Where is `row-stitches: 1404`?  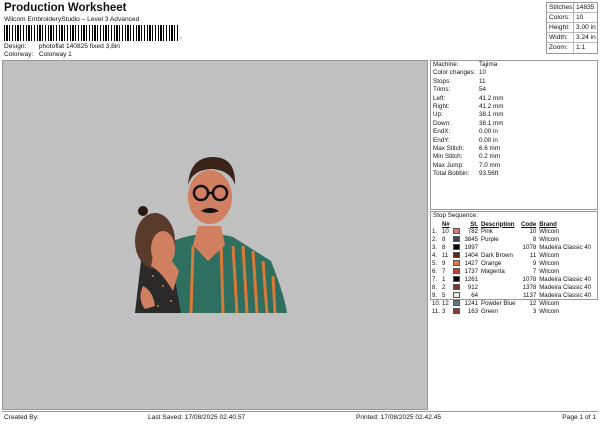
row-stitches: 1404 is located at coordinates (471, 255).